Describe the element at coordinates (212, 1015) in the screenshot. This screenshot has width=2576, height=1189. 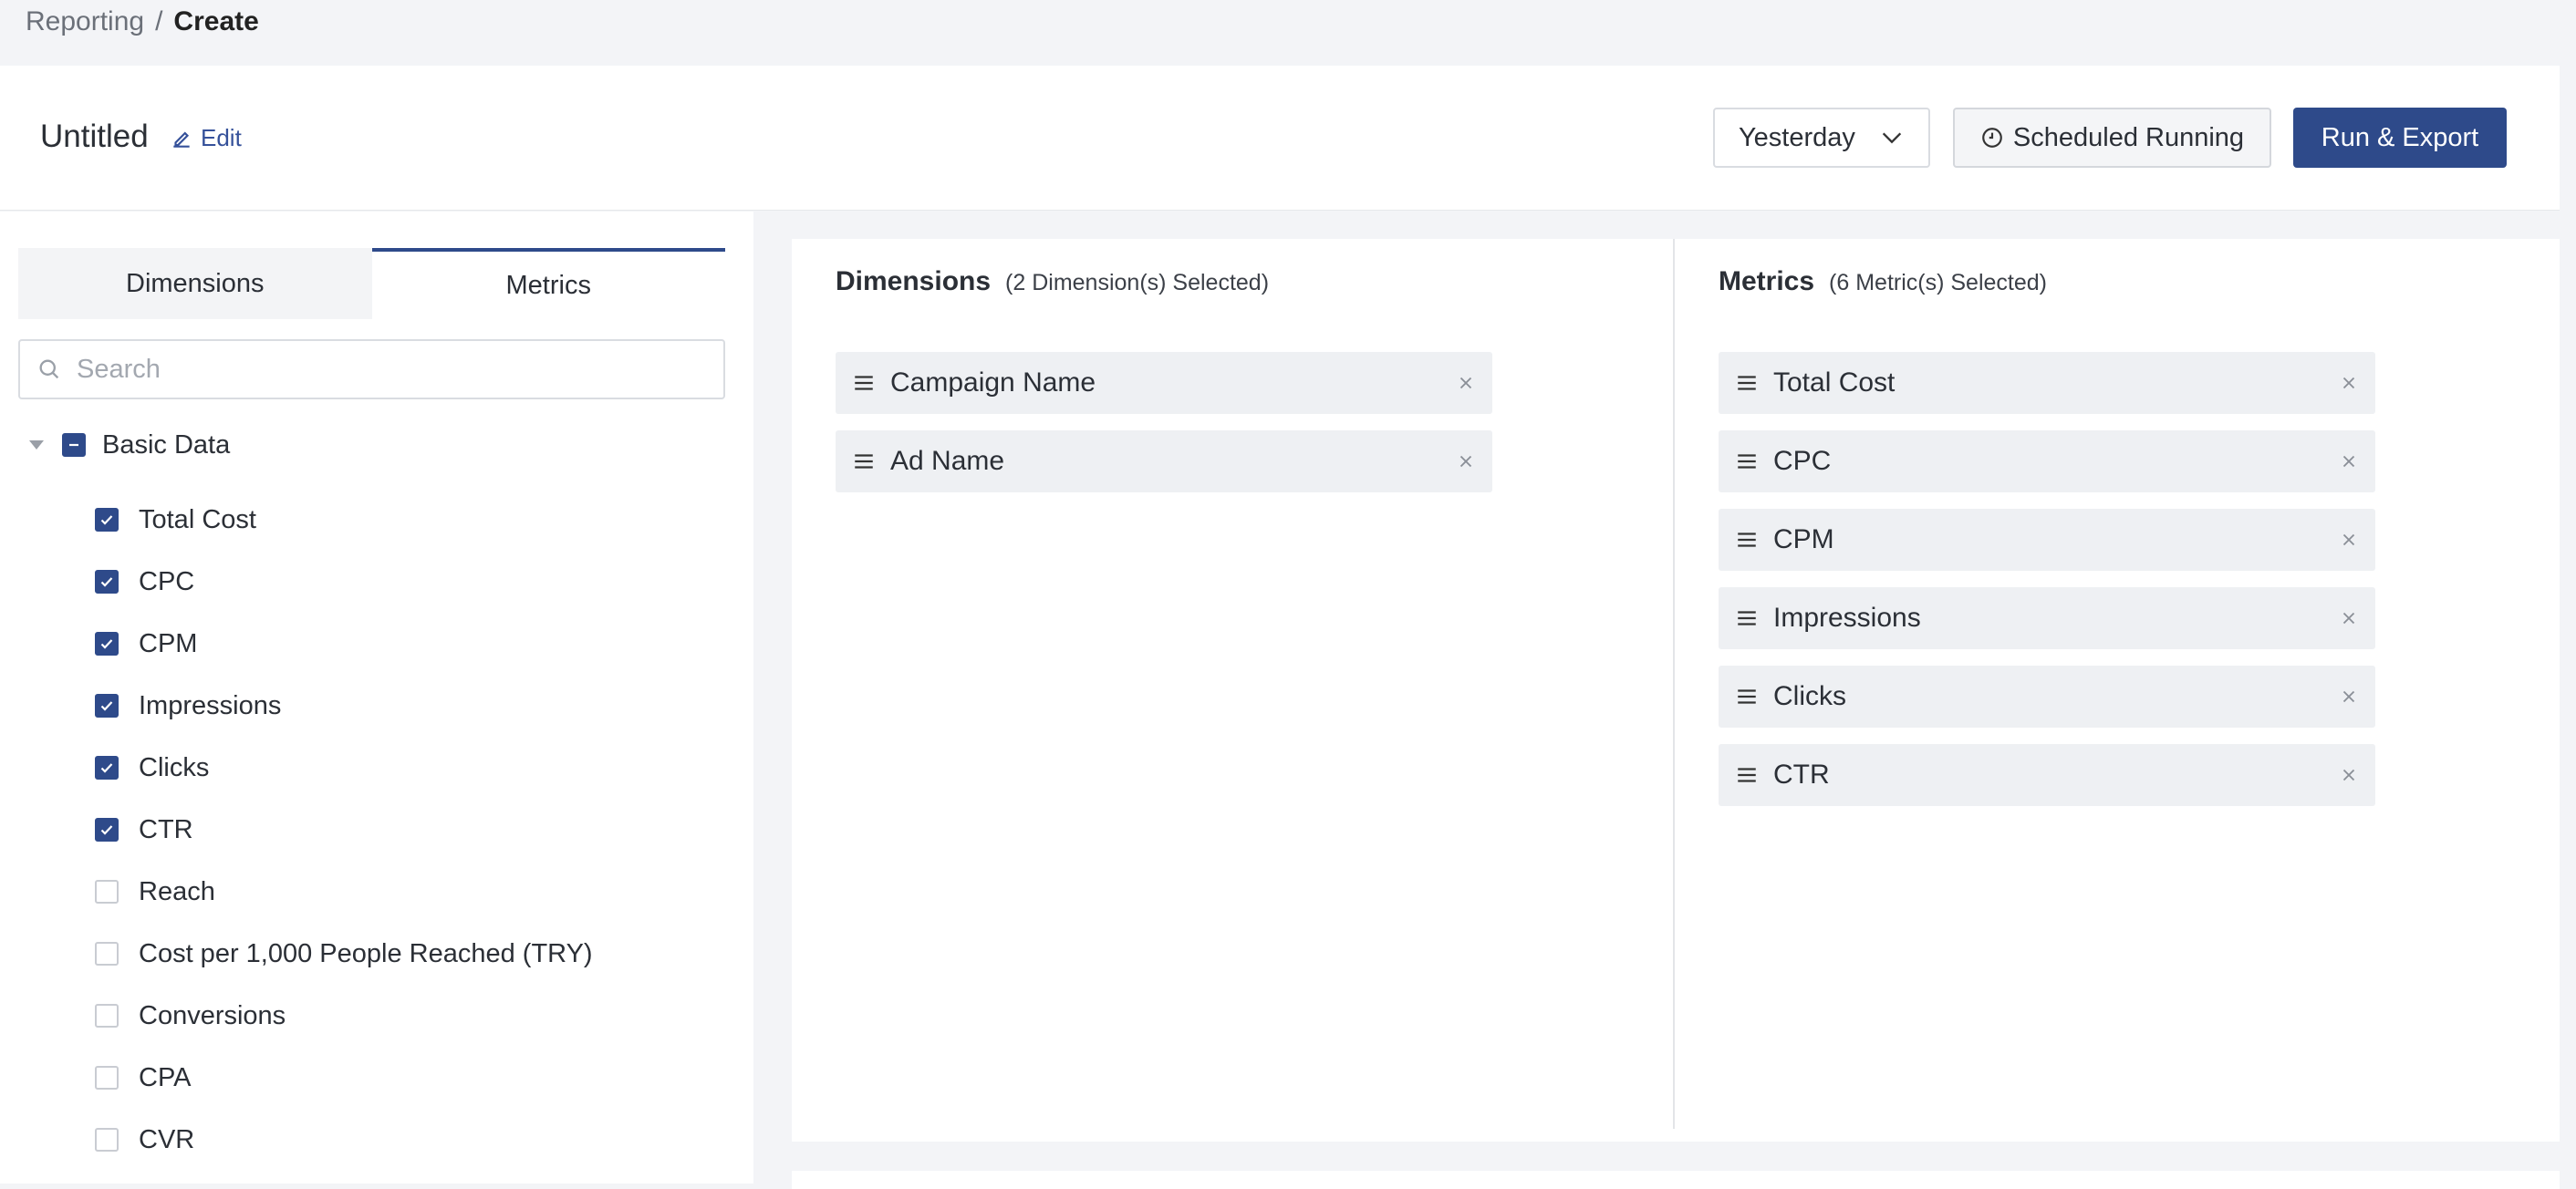
I see `metric-label: Conversions` at that location.